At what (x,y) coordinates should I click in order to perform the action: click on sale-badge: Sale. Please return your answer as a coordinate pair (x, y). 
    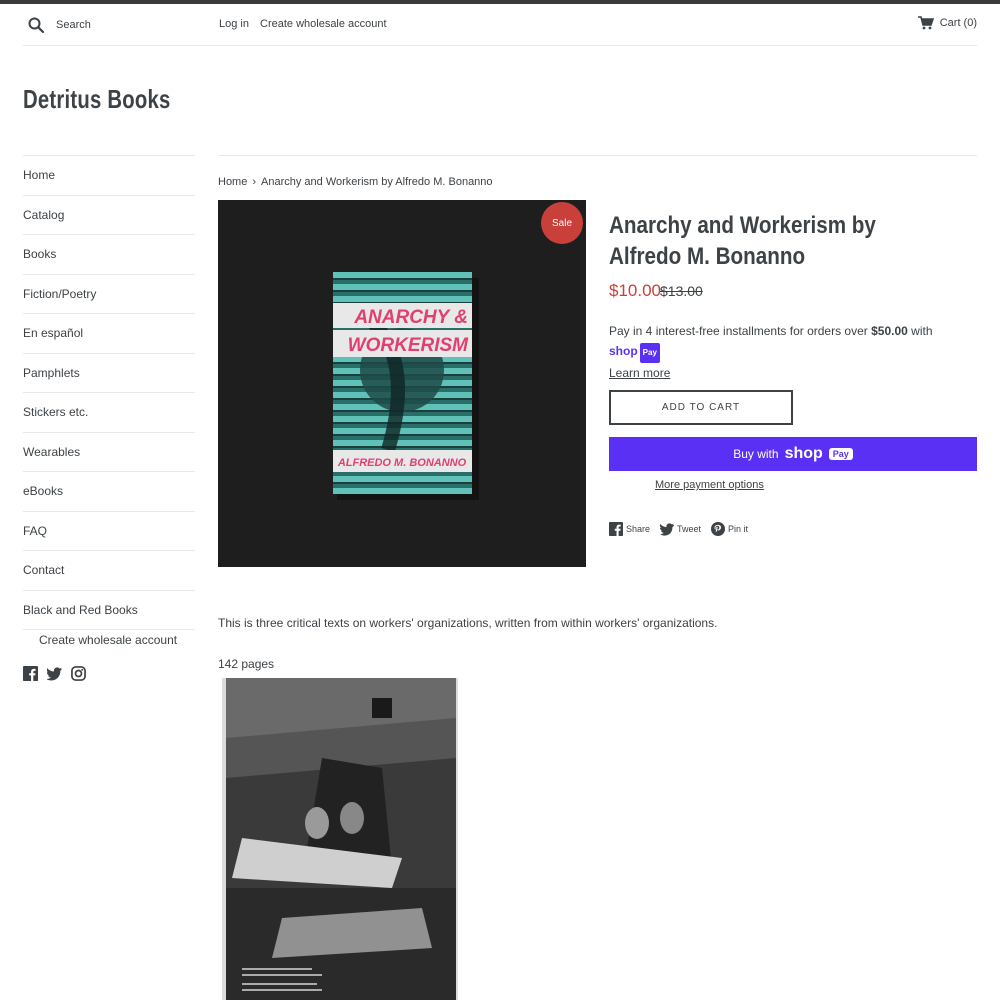
    Looking at the image, I should click on (562, 223).